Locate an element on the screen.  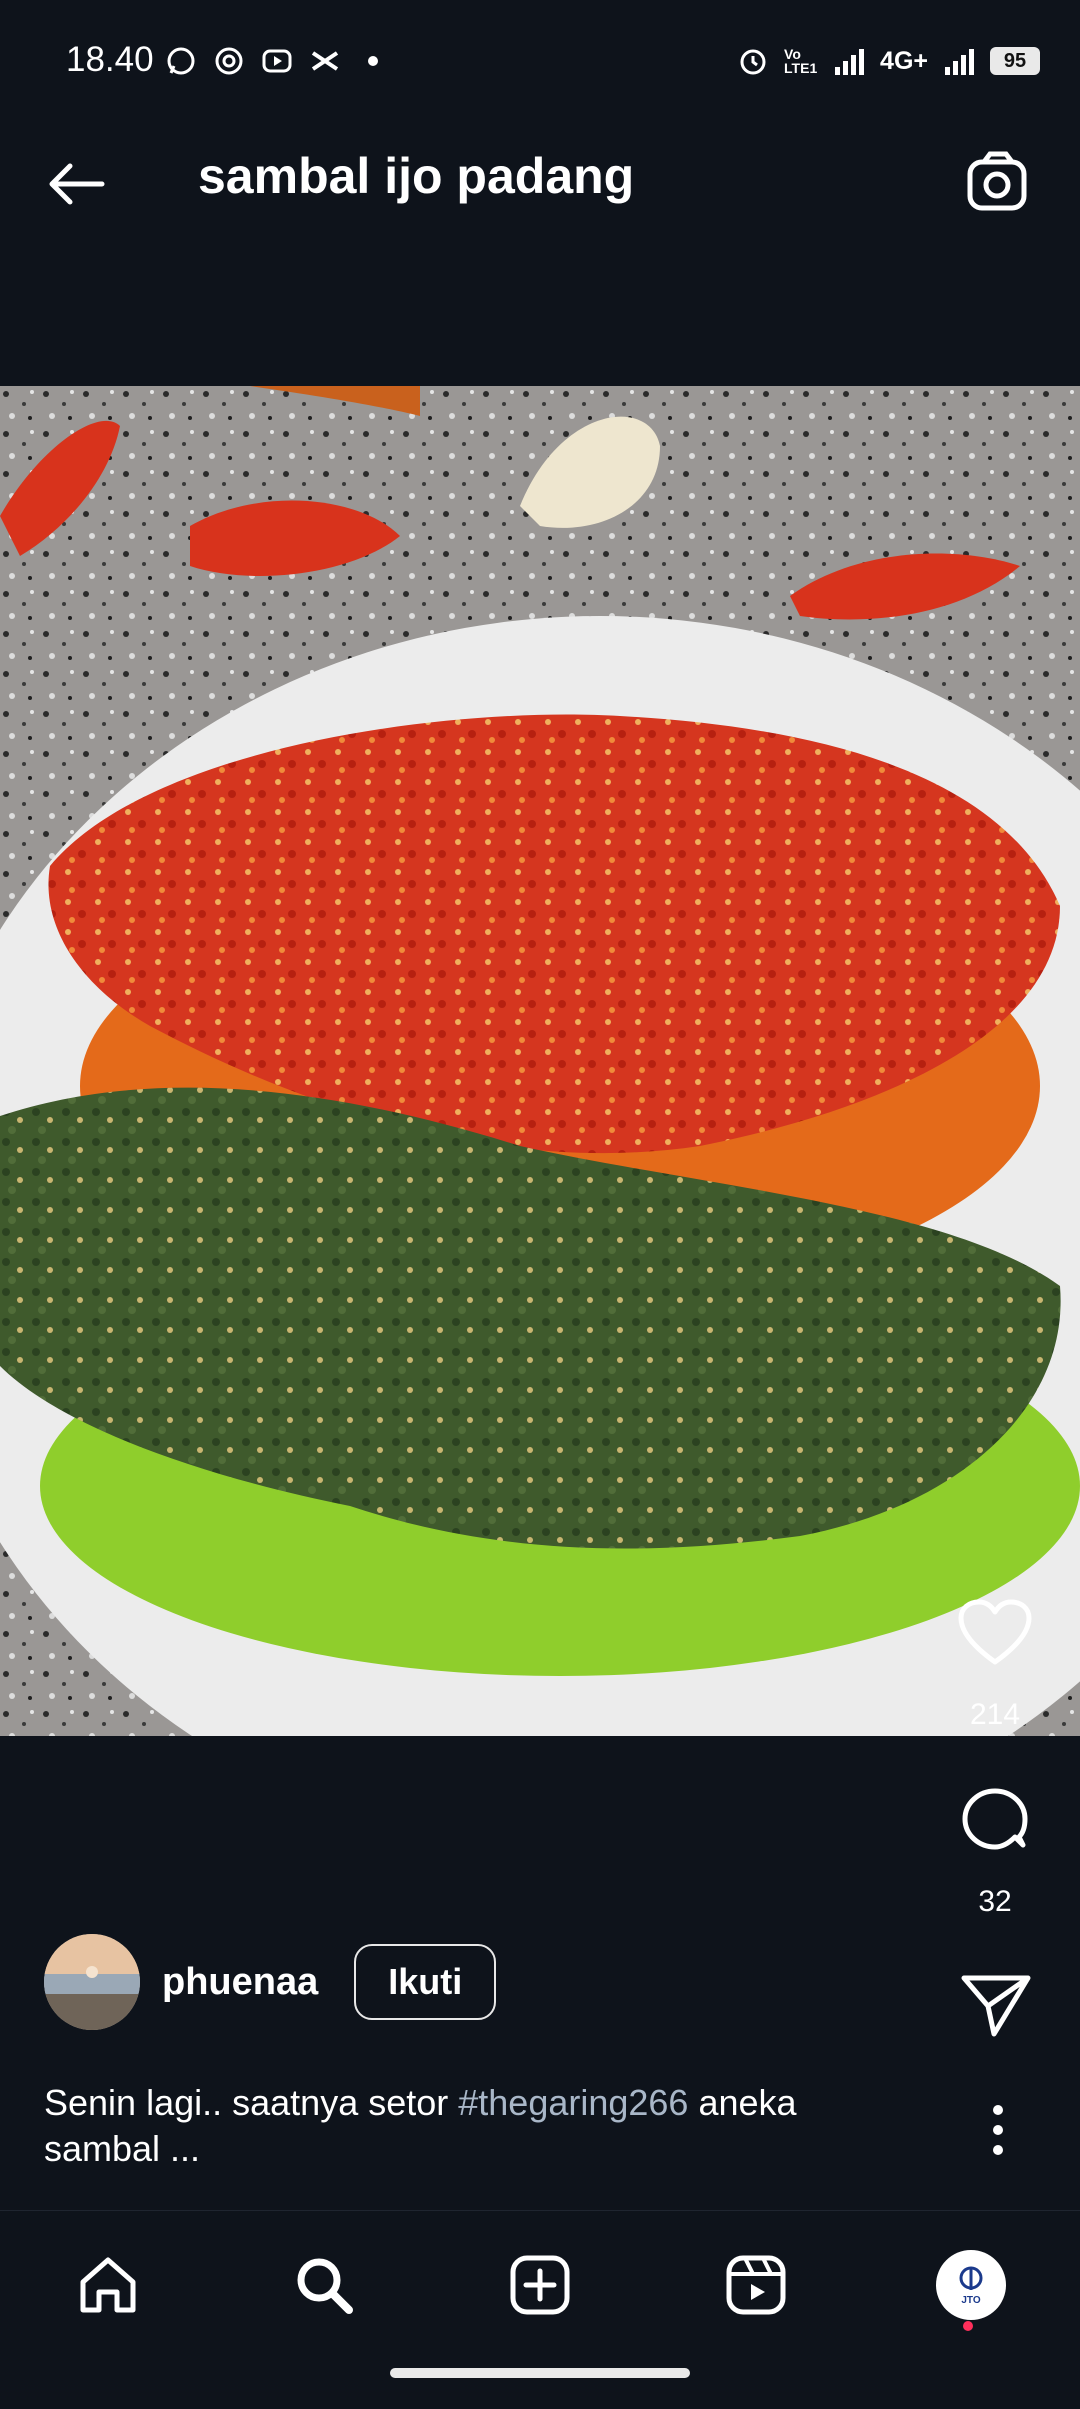
camera-button is located at coordinates (999, 181).